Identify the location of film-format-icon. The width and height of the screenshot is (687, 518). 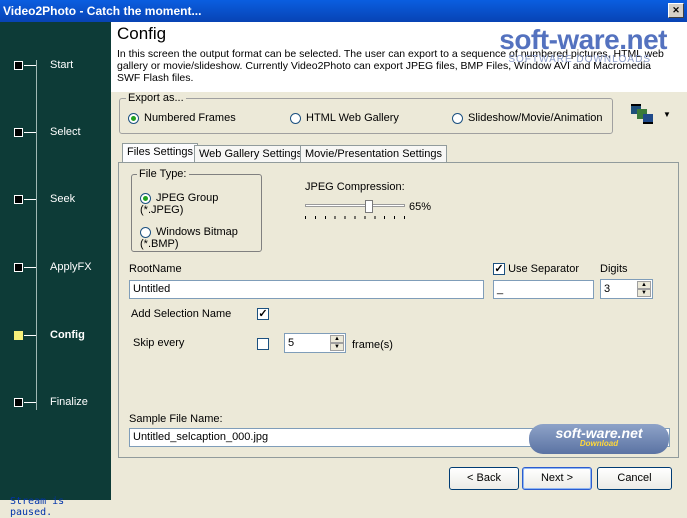
(643, 113).